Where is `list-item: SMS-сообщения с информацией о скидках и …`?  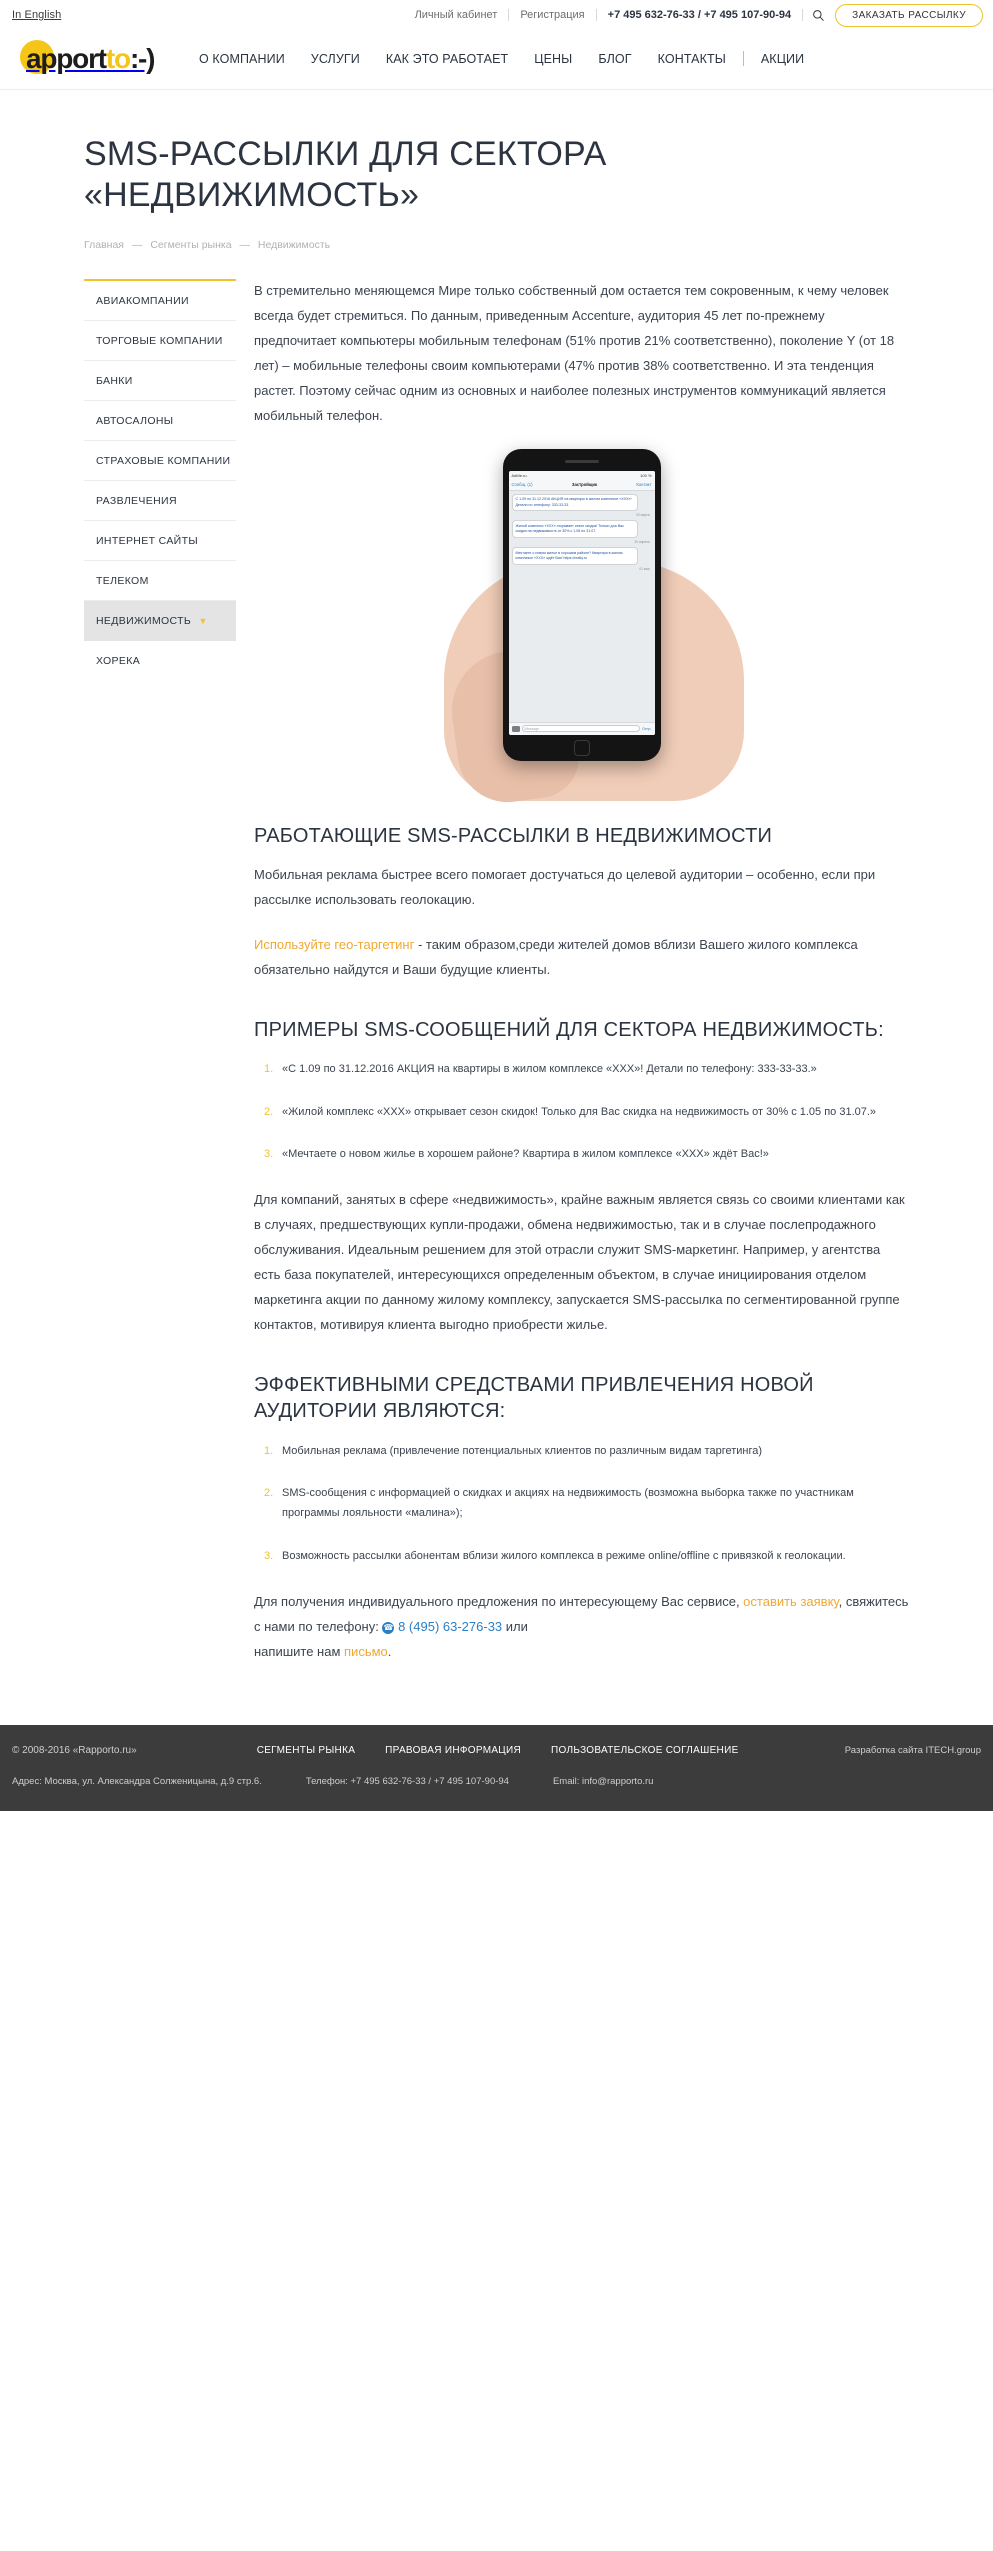 list-item: SMS-сообщения с информацией о скидках и … is located at coordinates (559, 1501).